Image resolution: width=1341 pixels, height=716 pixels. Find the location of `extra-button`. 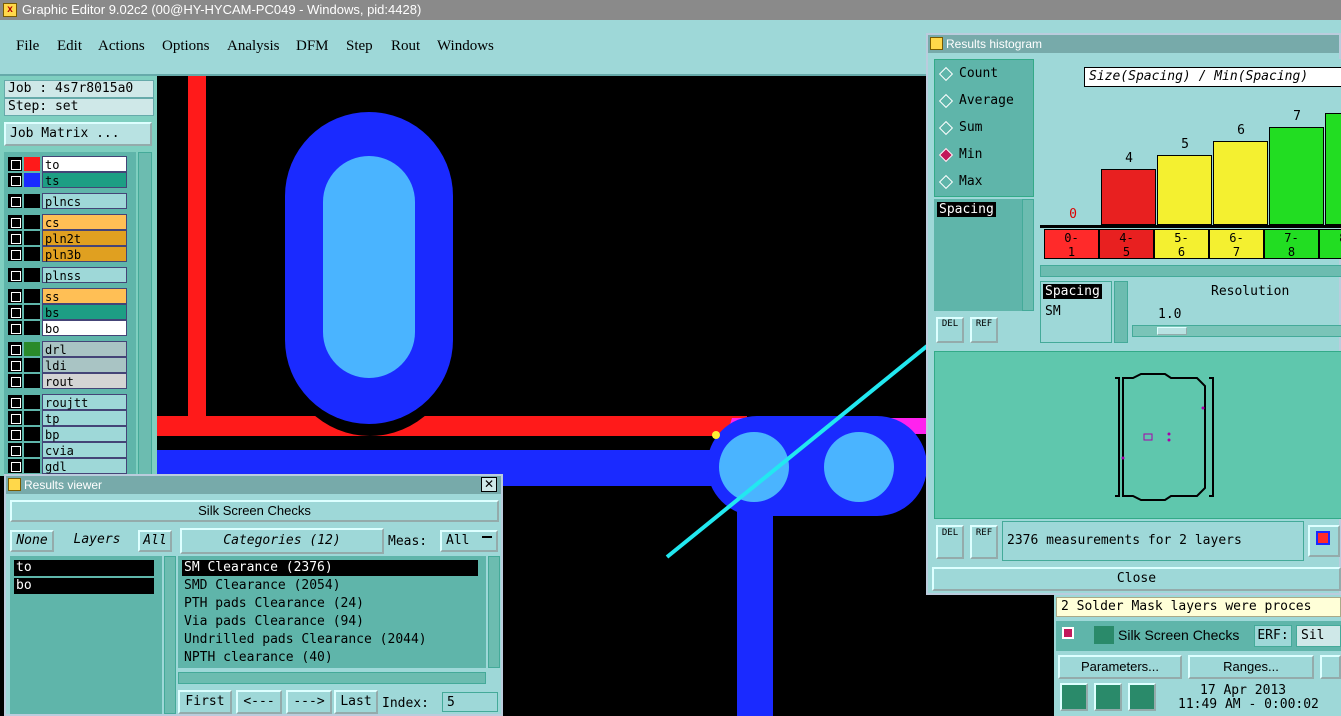

extra-button is located at coordinates (1330, 667).